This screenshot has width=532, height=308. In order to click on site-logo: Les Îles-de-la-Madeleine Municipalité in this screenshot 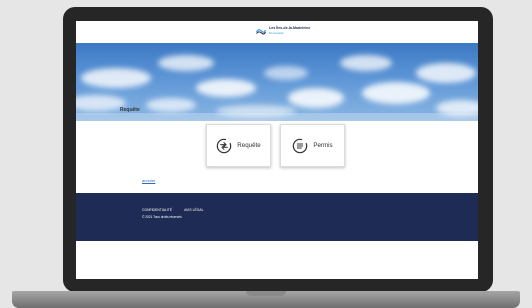, I will do `click(283, 31)`.